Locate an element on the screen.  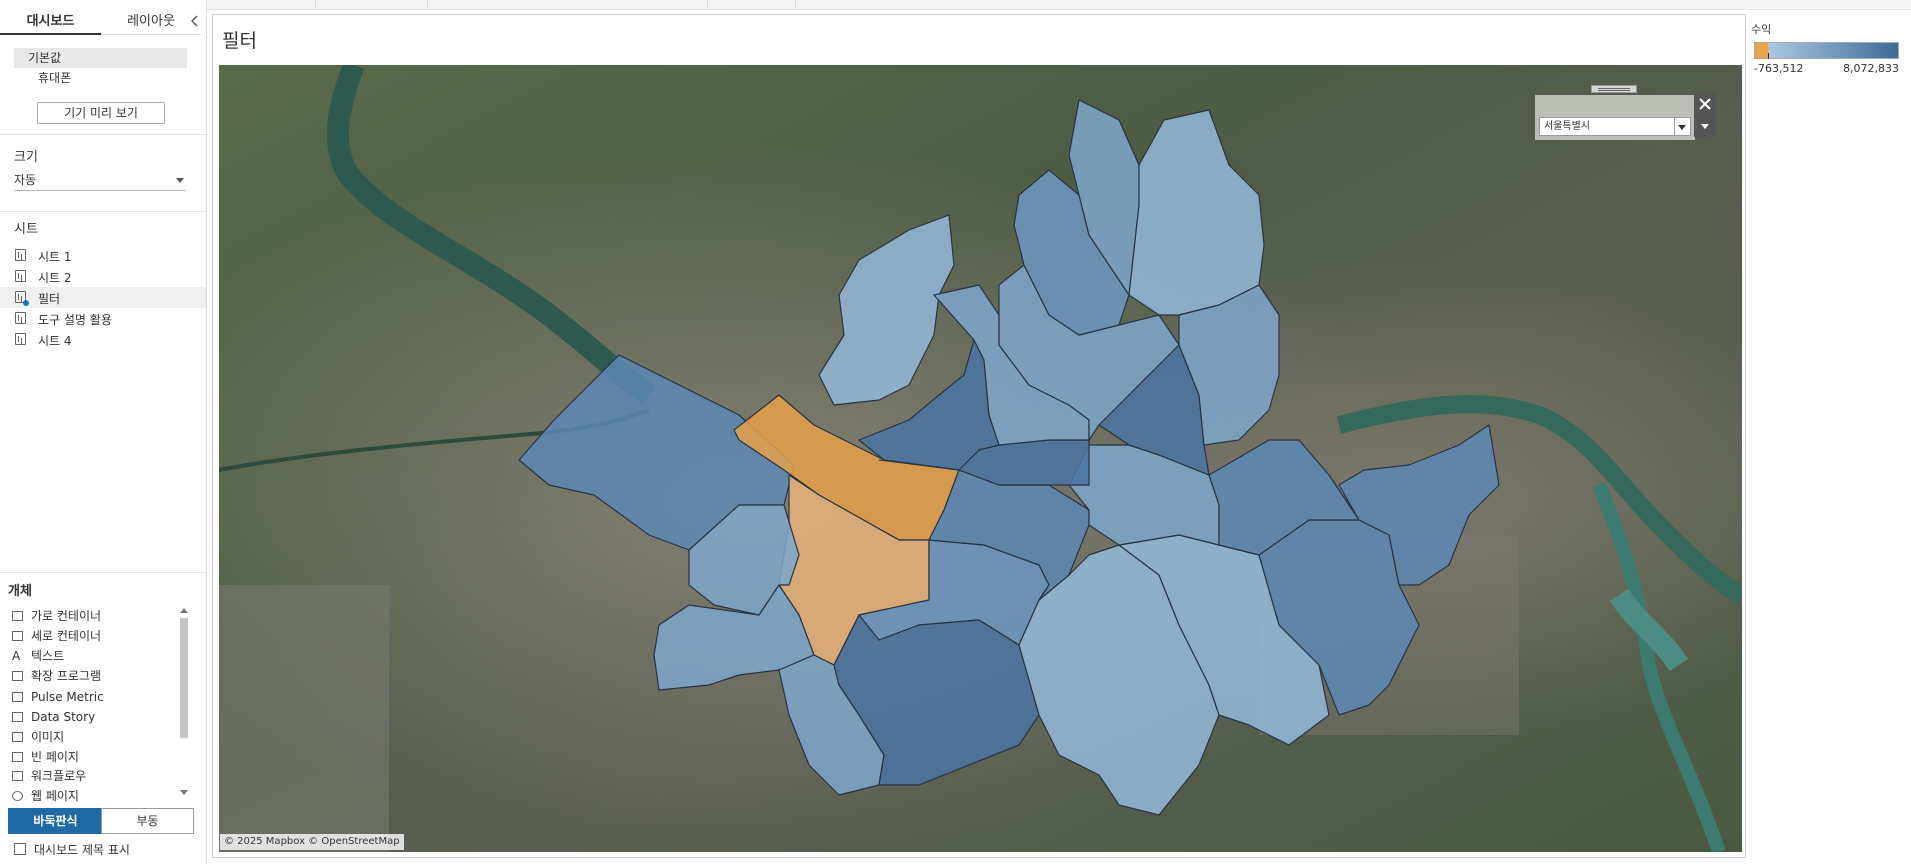
sheet-item: 도구 설명 활용 is located at coordinates (103, 318).